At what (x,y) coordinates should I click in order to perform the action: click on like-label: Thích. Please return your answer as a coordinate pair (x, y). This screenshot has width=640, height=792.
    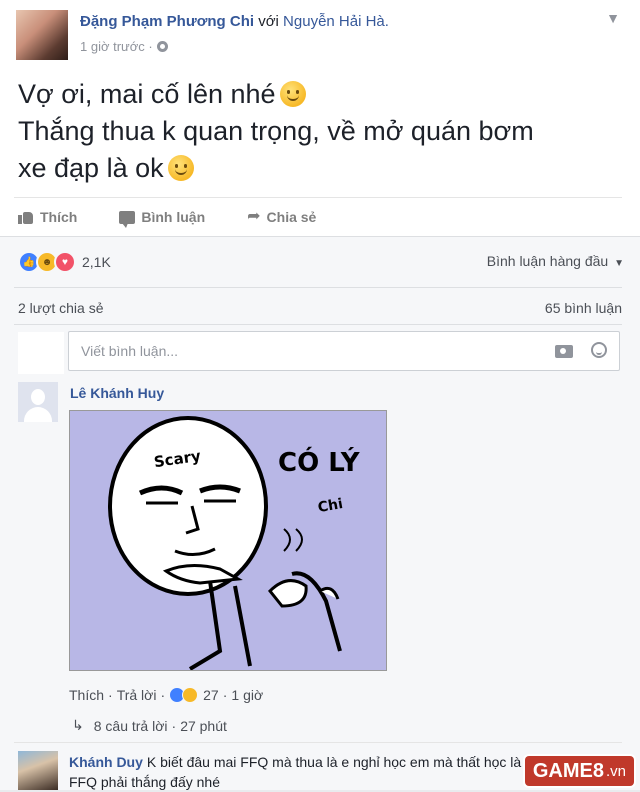
    Looking at the image, I should click on (59, 217).